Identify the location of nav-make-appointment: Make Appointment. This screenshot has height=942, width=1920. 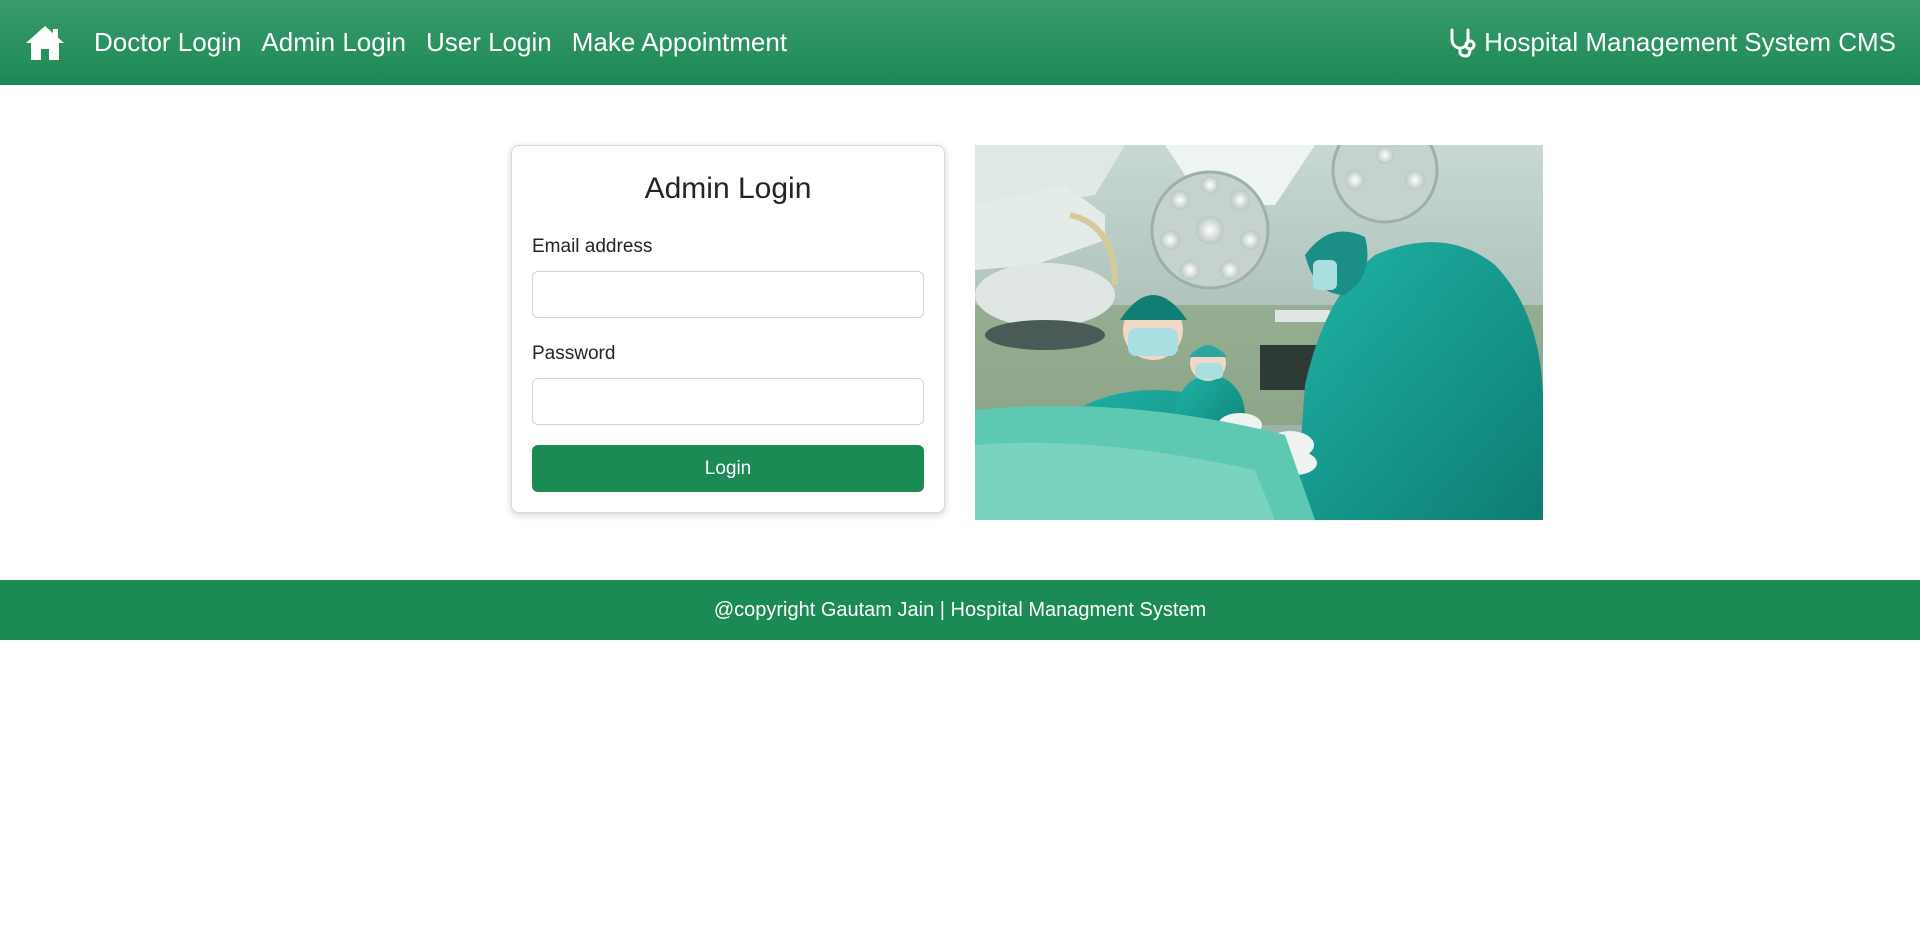
(679, 42).